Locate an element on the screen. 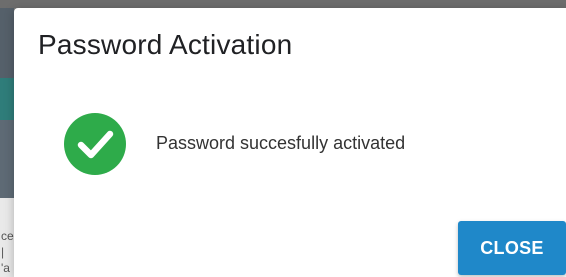 This screenshot has width=566, height=277. backdrop-strip: ce | 'a is located at coordinates (7, 237).